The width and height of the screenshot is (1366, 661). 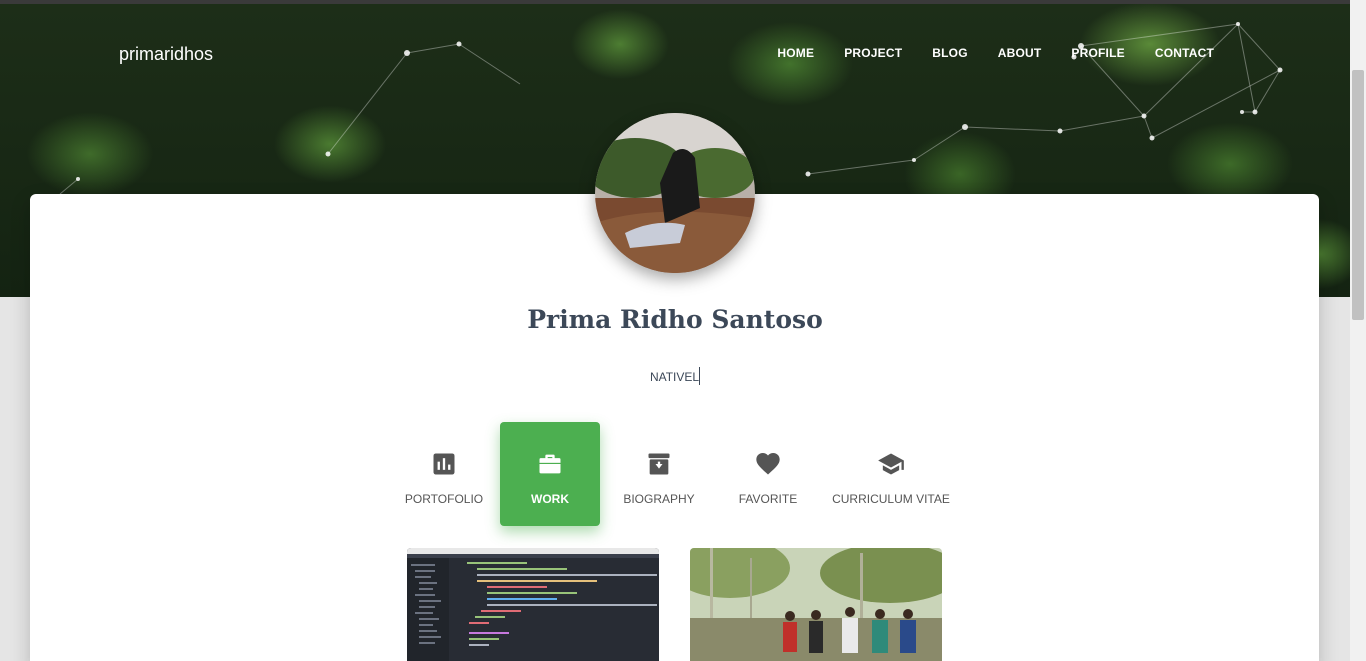 I want to click on nav-about: ABOUT, so click(x=1020, y=53).